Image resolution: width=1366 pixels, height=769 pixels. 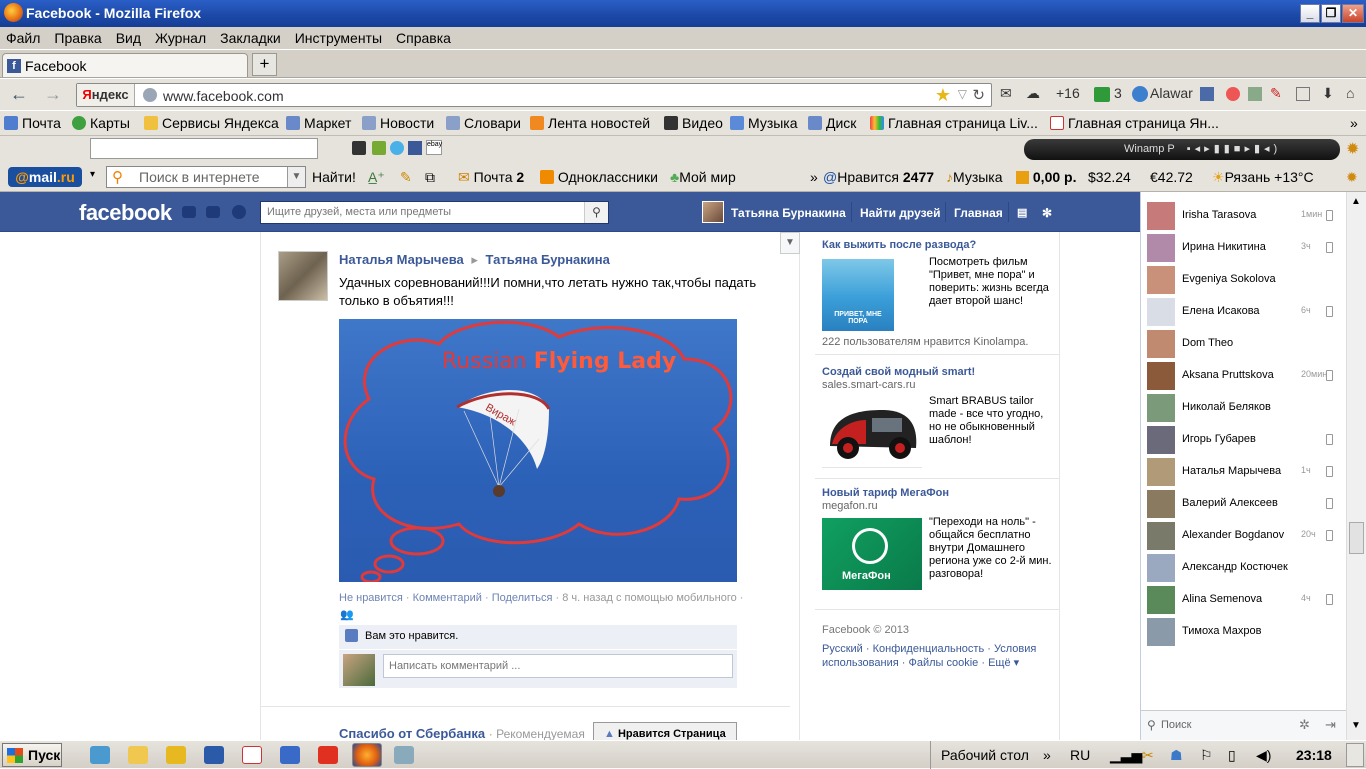 I want to click on post-target-link: Татьяна Бурнакина, so click(x=548, y=259).